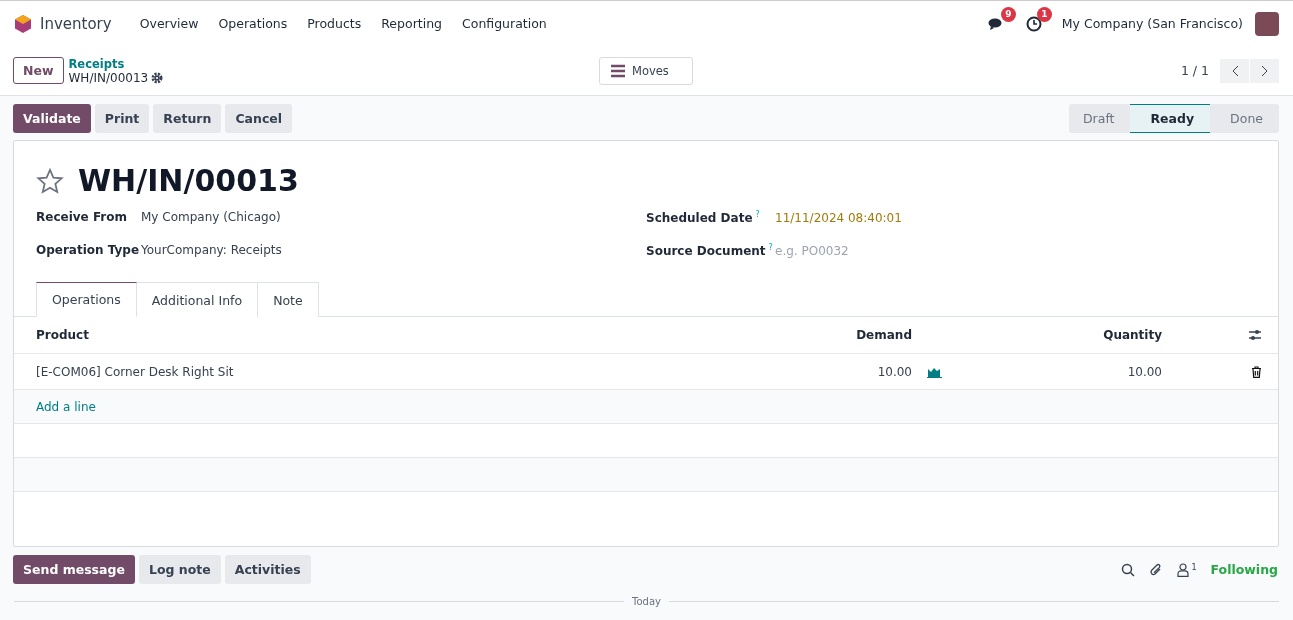 Image resolution: width=1293 pixels, height=620 pixels. What do you see at coordinates (1244, 118) in the screenshot?
I see `stage-button: Done` at bounding box center [1244, 118].